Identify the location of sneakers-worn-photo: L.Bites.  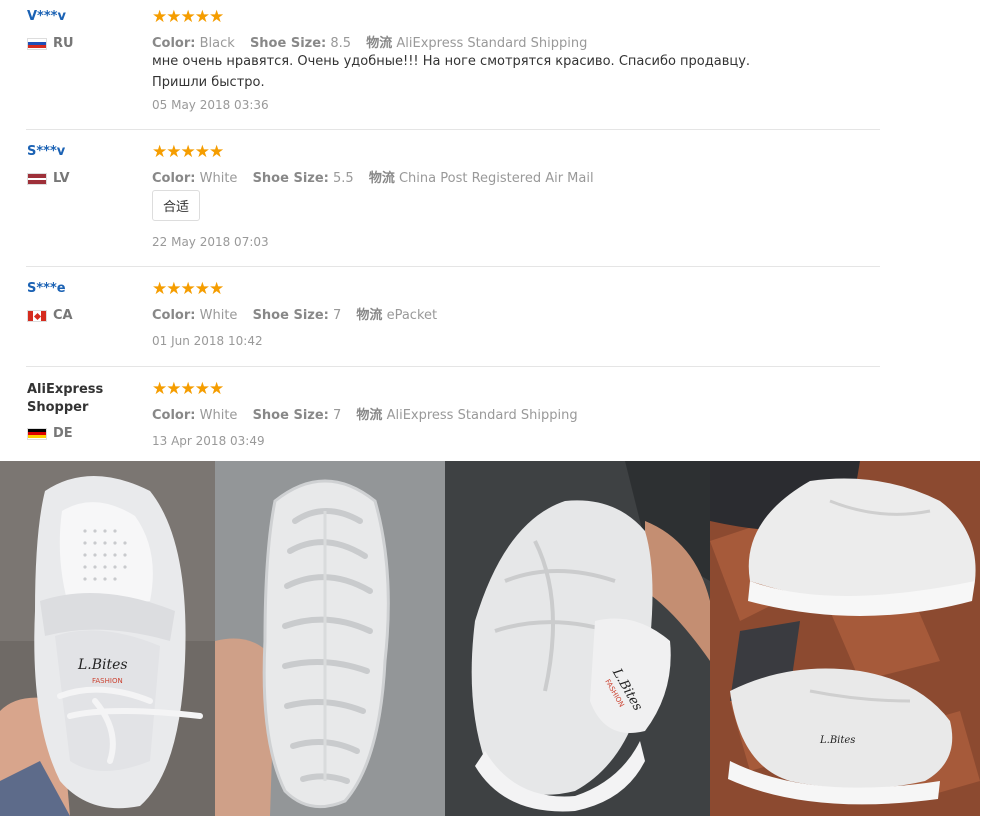
(845, 638).